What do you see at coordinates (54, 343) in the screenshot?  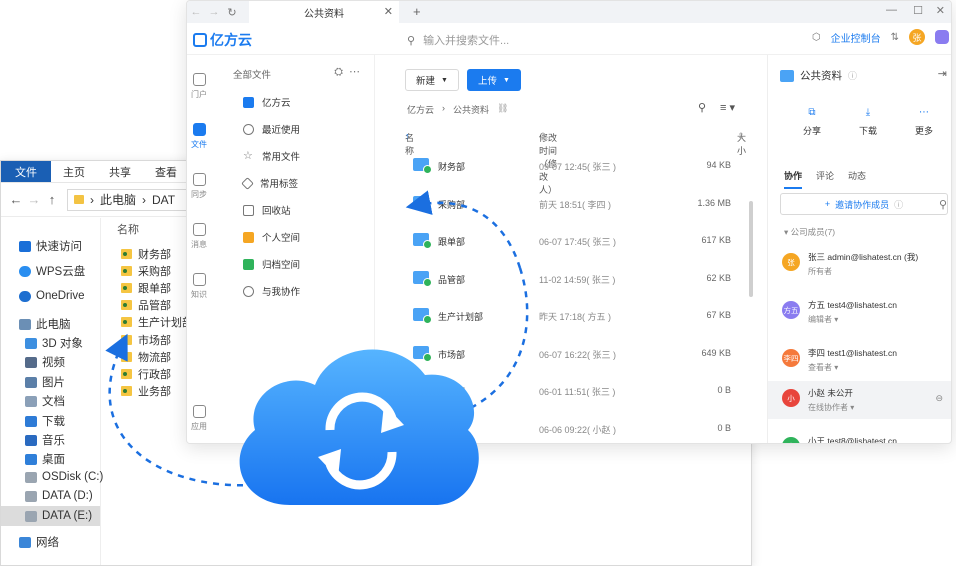 I see `sidebar-item-3d-objects: 3D 对象` at bounding box center [54, 343].